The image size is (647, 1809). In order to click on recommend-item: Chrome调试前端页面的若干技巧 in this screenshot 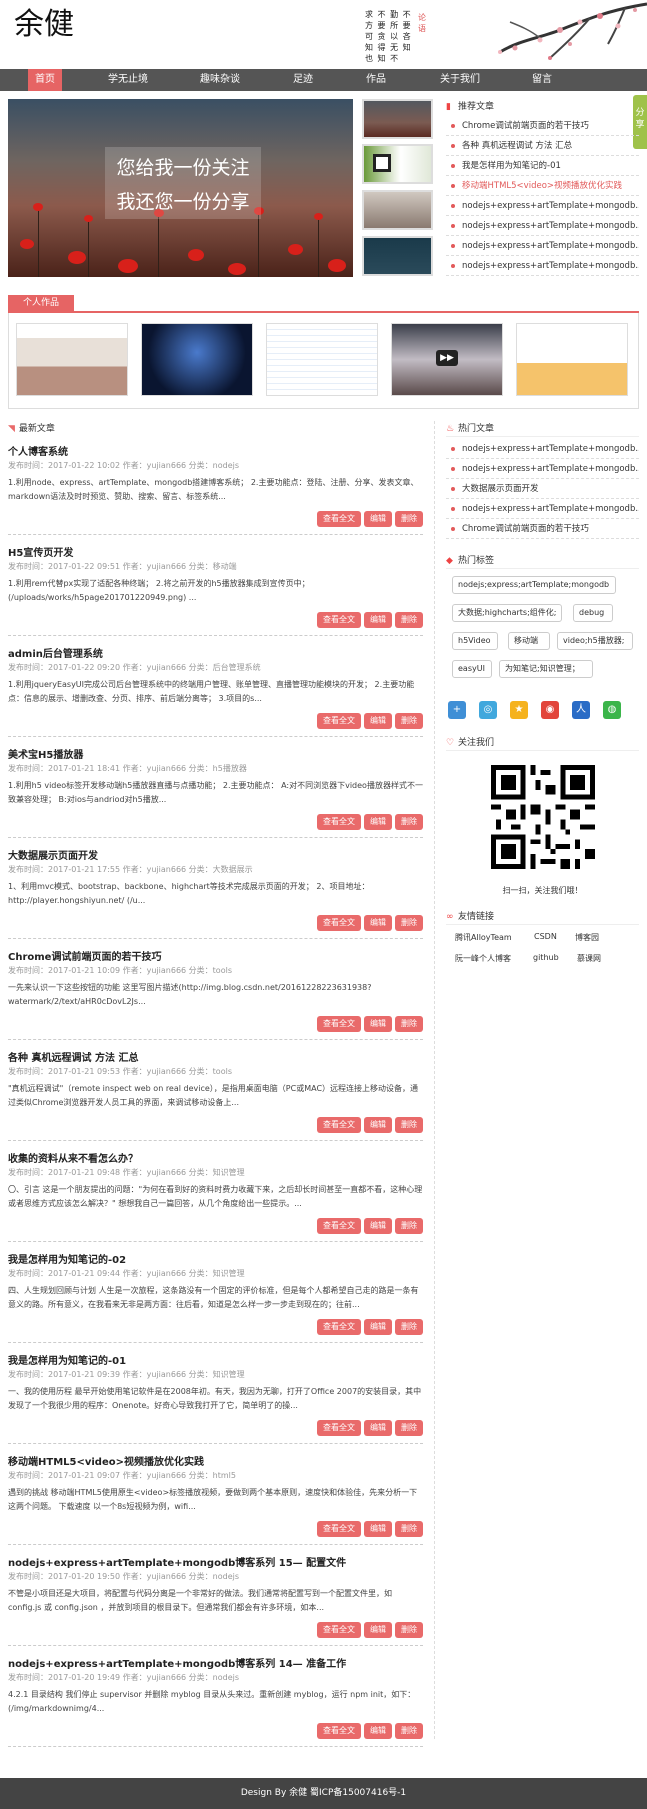, I will do `click(542, 126)`.